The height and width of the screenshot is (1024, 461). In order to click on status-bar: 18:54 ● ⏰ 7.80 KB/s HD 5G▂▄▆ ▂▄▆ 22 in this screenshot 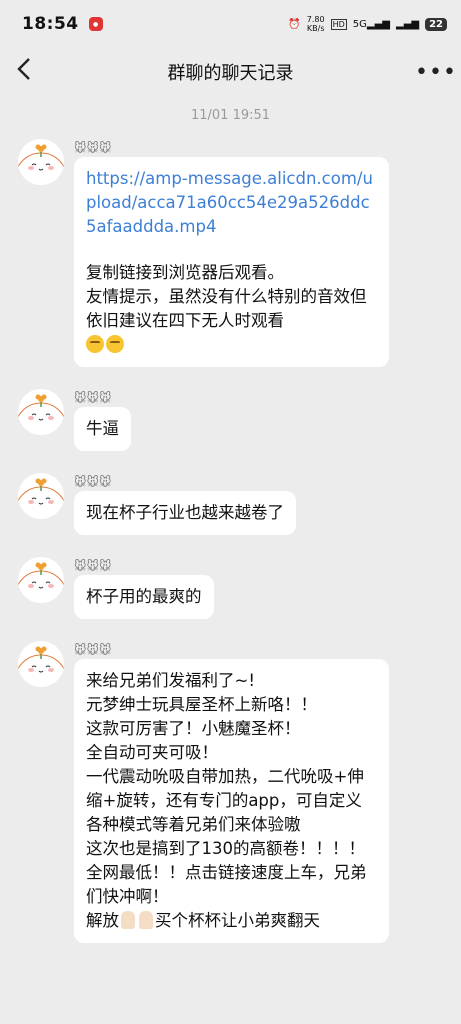, I will do `click(230, 24)`.